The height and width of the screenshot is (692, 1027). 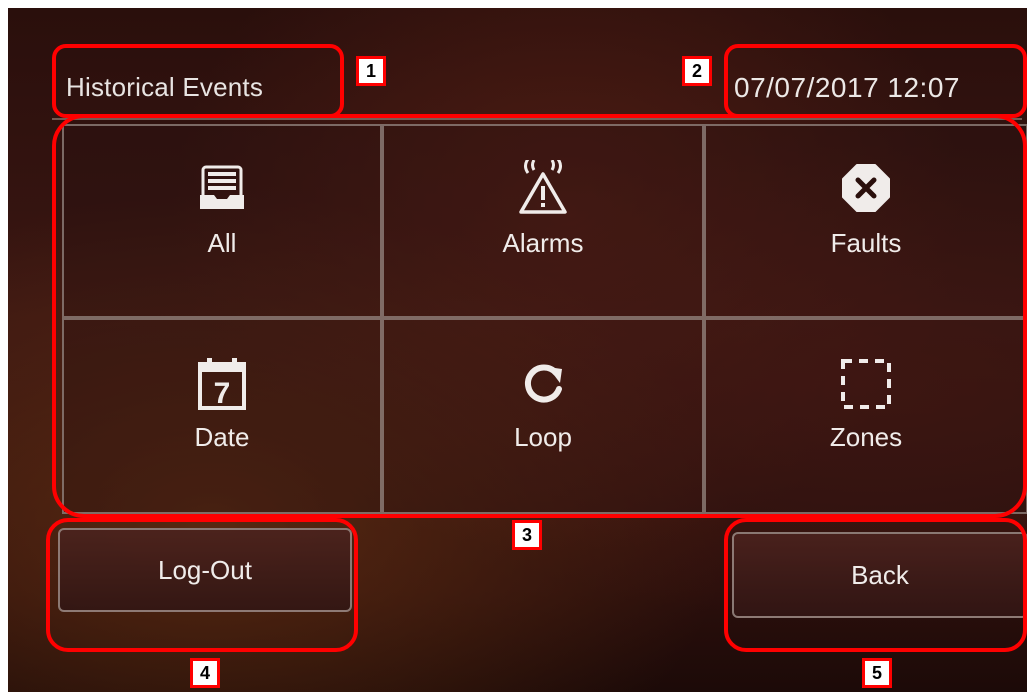 What do you see at coordinates (875, 81) in the screenshot?
I see `annotation-box-datetime` at bounding box center [875, 81].